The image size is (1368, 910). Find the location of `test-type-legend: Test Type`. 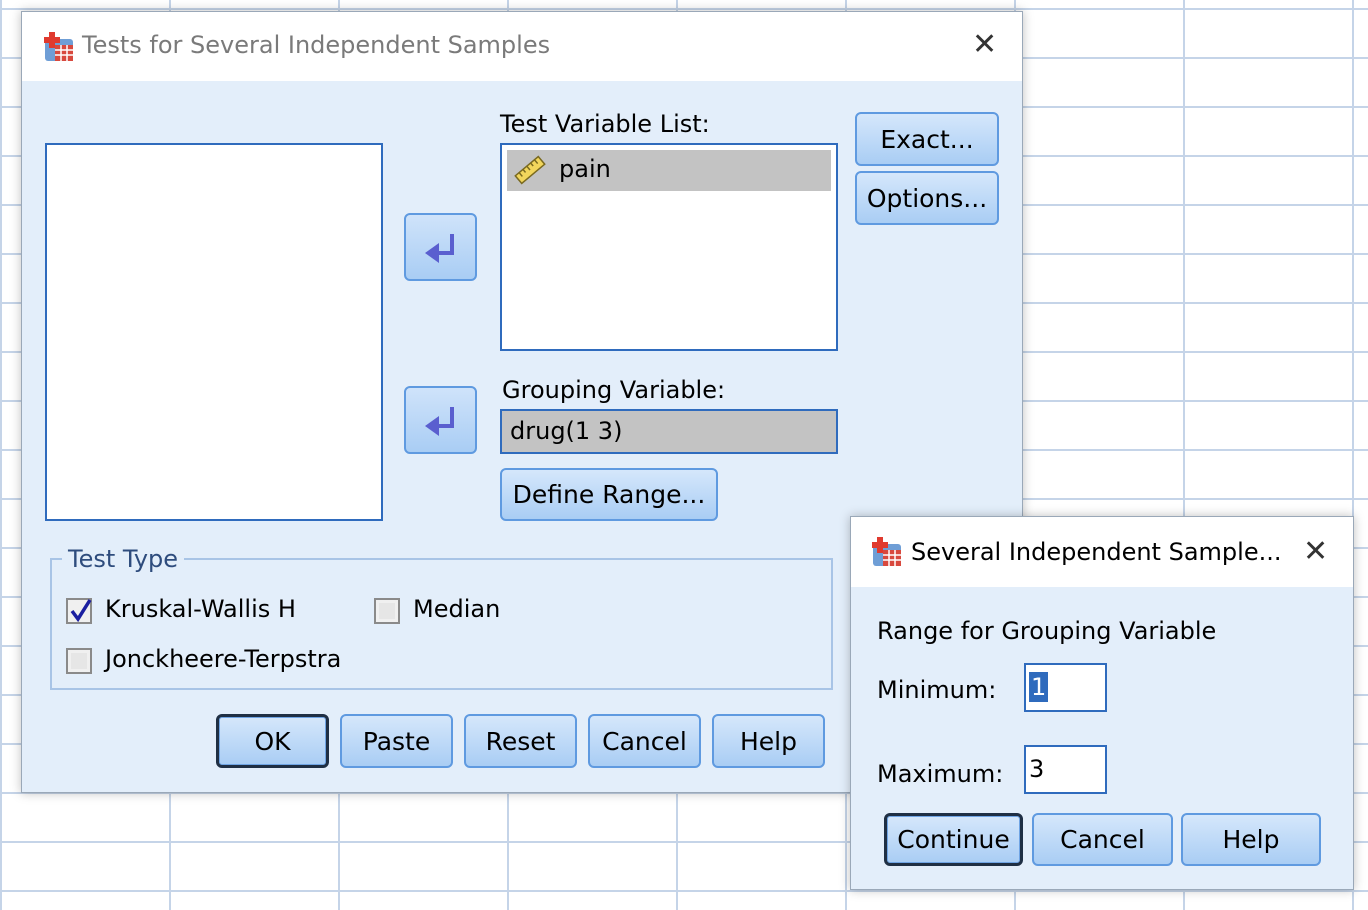

test-type-legend: Test Type is located at coordinates (123, 559).